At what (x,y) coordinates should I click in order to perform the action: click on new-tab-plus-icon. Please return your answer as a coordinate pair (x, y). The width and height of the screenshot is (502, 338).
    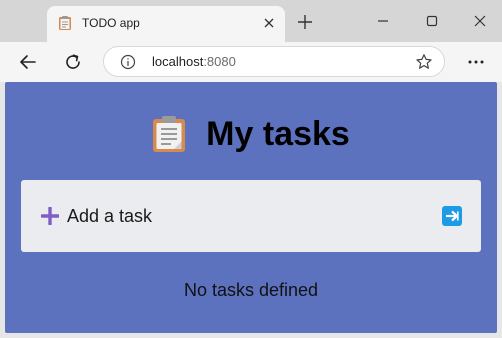
    Looking at the image, I should click on (305, 22).